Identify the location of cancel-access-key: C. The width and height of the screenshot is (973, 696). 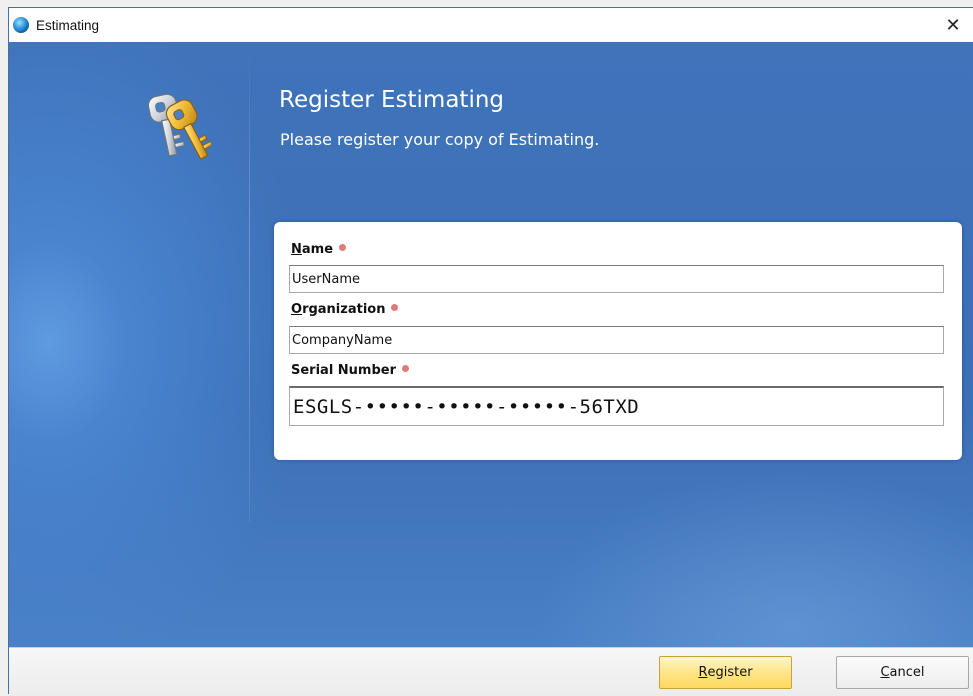
(885, 672).